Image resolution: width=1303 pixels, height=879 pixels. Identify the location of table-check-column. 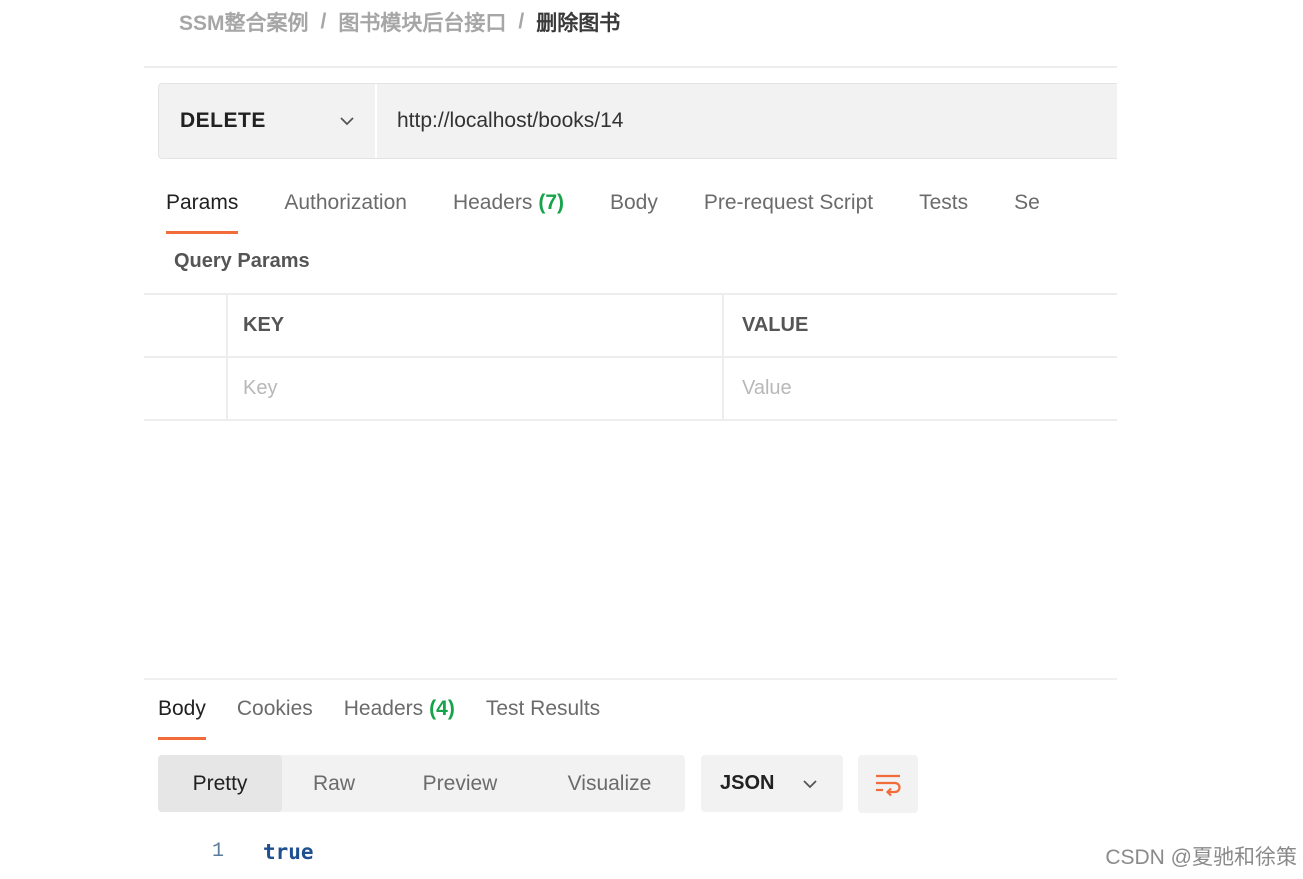
(186, 325).